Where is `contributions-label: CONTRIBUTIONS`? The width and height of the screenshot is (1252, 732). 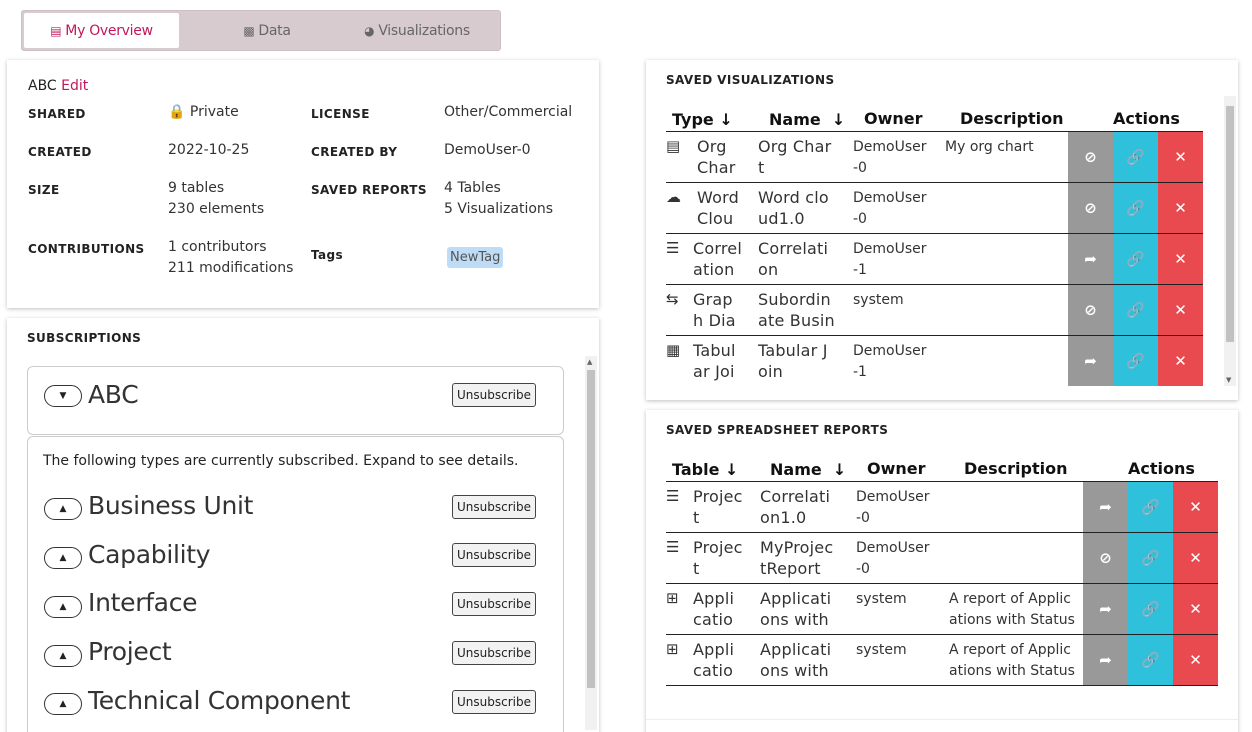
contributions-label: CONTRIBUTIONS is located at coordinates (86, 249).